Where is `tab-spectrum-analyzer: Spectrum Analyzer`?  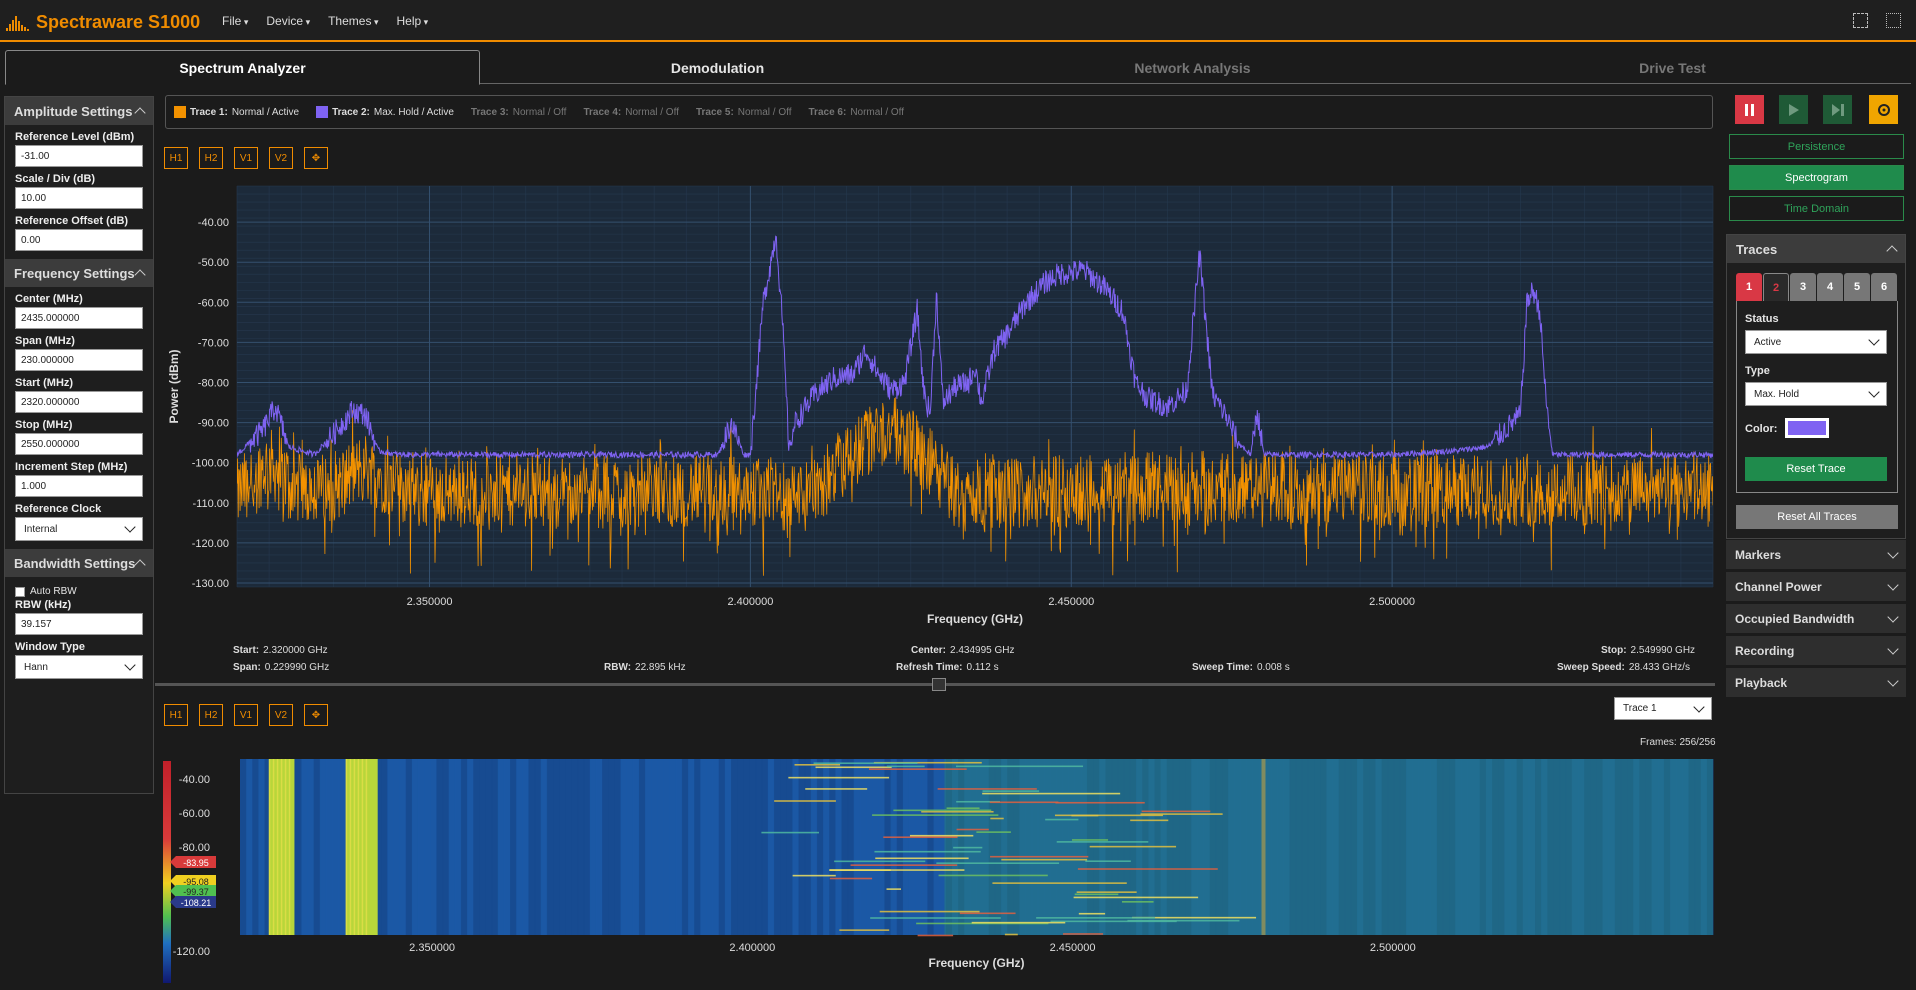
tab-spectrum-analyzer: Spectrum Analyzer is located at coordinates (242, 67).